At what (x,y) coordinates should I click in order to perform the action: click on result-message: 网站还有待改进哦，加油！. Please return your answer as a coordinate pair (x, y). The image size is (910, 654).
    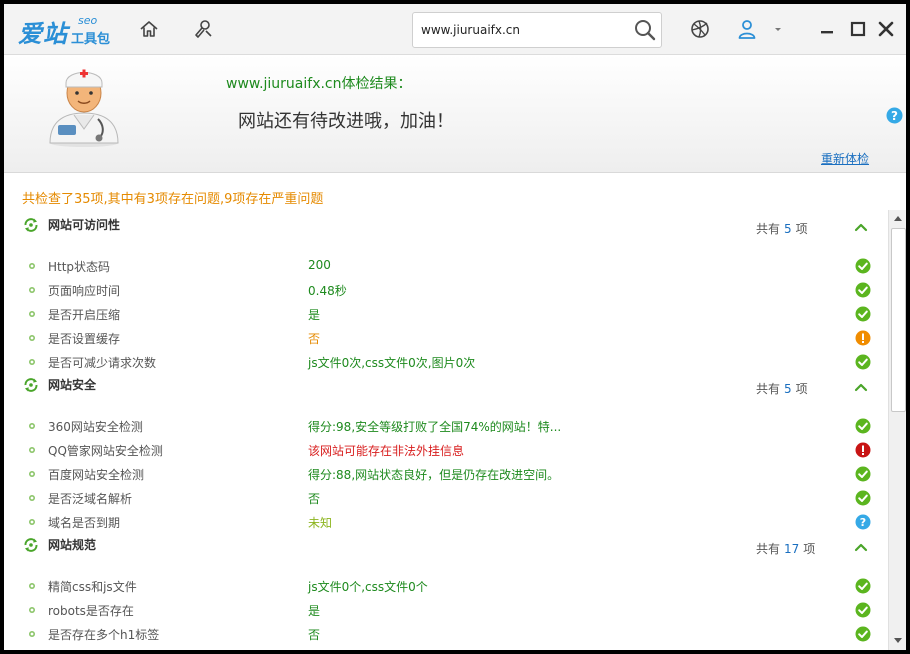
    Looking at the image, I should click on (346, 121).